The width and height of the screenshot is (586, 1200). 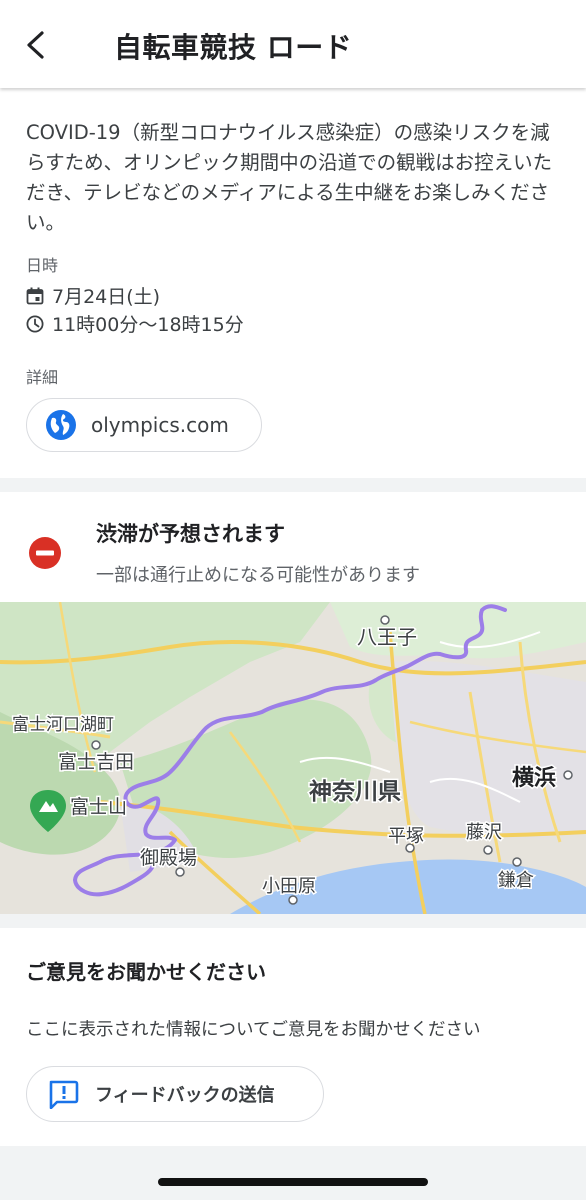 I want to click on website-link-chip: olympics.com, so click(x=144, y=425).